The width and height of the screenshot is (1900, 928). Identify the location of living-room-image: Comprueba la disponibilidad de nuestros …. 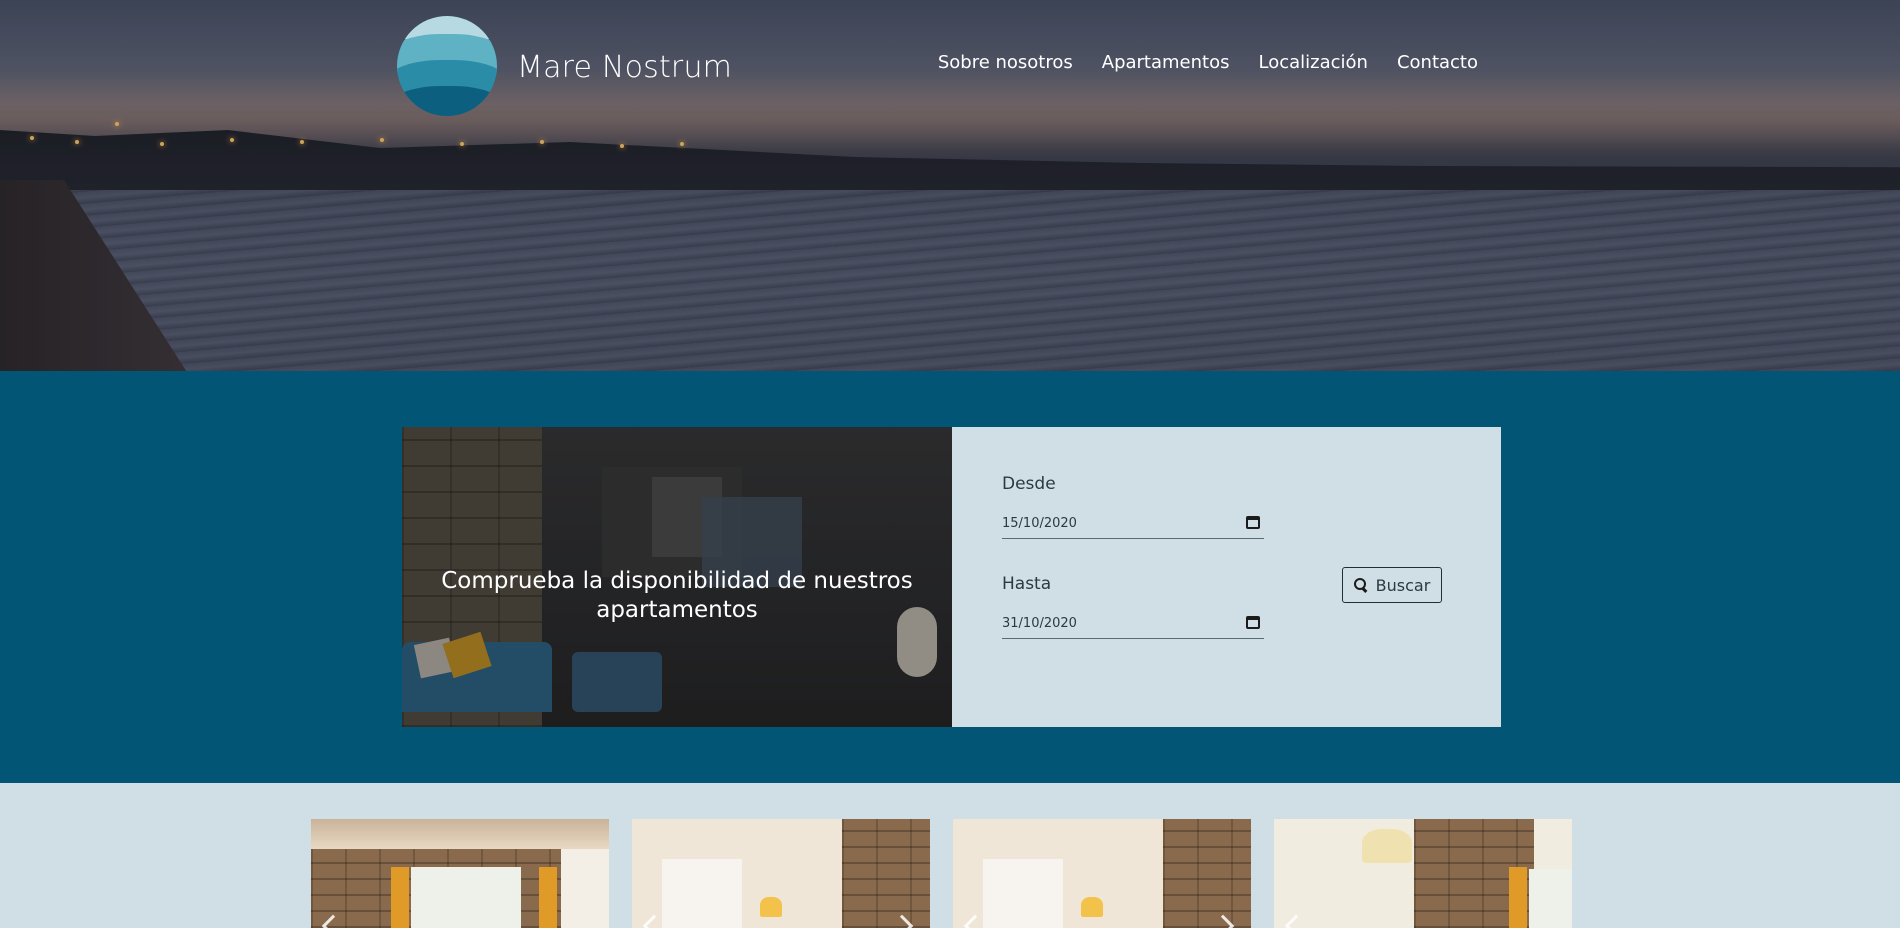
(677, 577).